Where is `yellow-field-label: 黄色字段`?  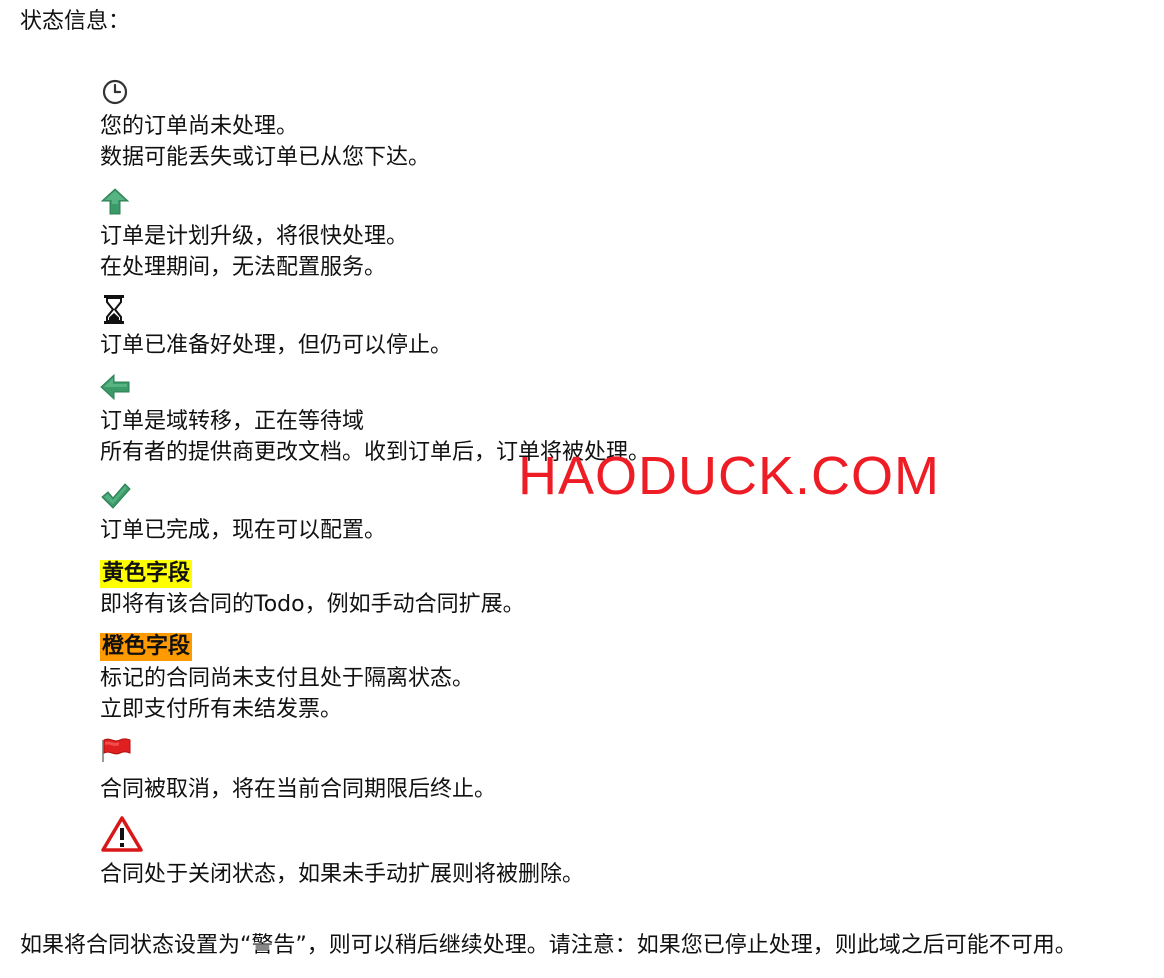
yellow-field-label: 黄色字段 is located at coordinates (146, 574).